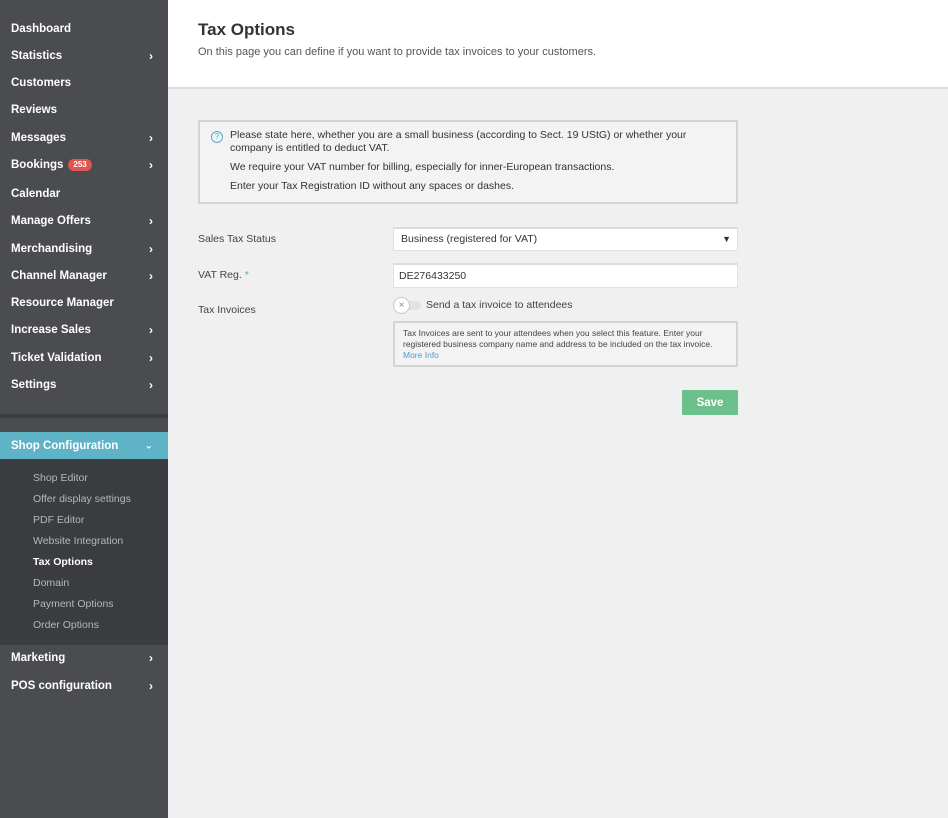 The image size is (948, 818). Describe the element at coordinates (84, 552) in the screenshot. I see `shop-configuration-submenu` at that location.